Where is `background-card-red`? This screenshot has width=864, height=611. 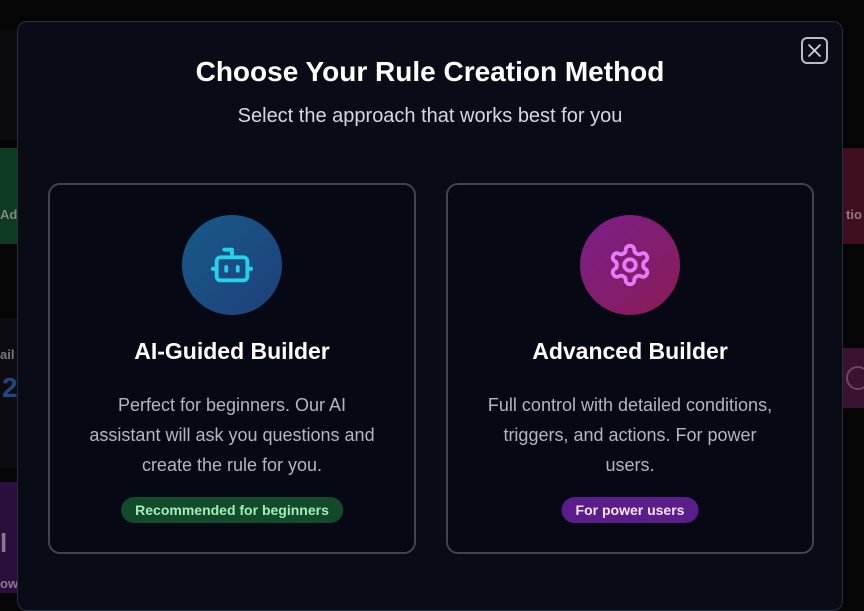
background-card-red is located at coordinates (853, 196).